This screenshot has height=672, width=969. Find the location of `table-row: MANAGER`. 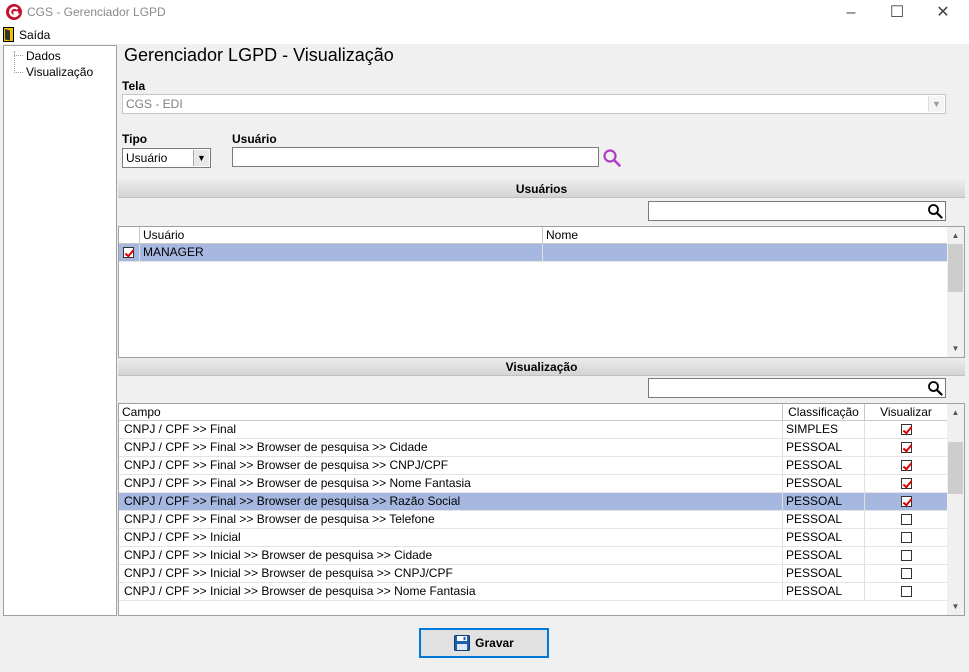

table-row: MANAGER is located at coordinates (533, 253).